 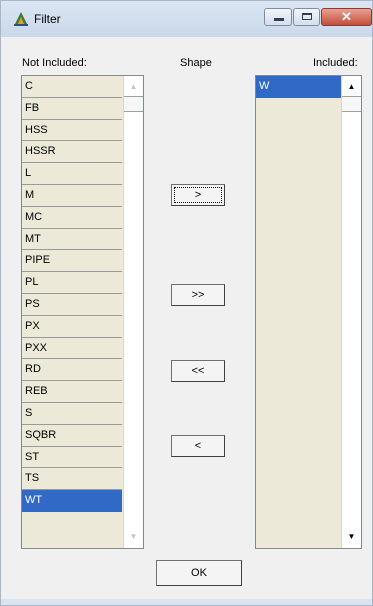 What do you see at coordinates (72, 108) in the screenshot?
I see `list-item: FB` at bounding box center [72, 108].